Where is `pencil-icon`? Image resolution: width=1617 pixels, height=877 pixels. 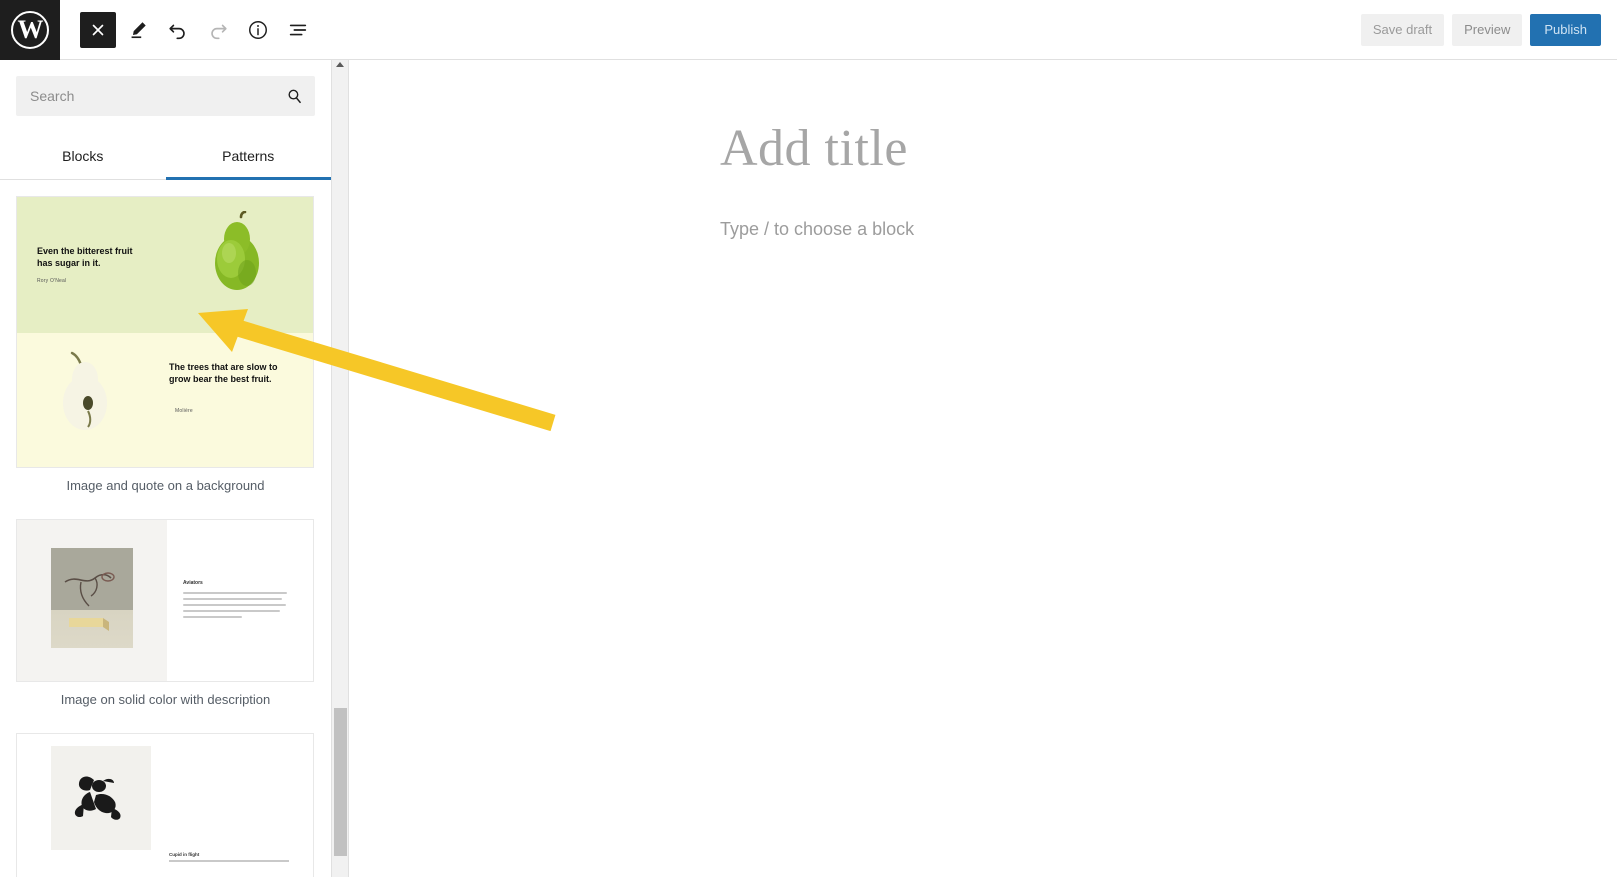 pencil-icon is located at coordinates (138, 30).